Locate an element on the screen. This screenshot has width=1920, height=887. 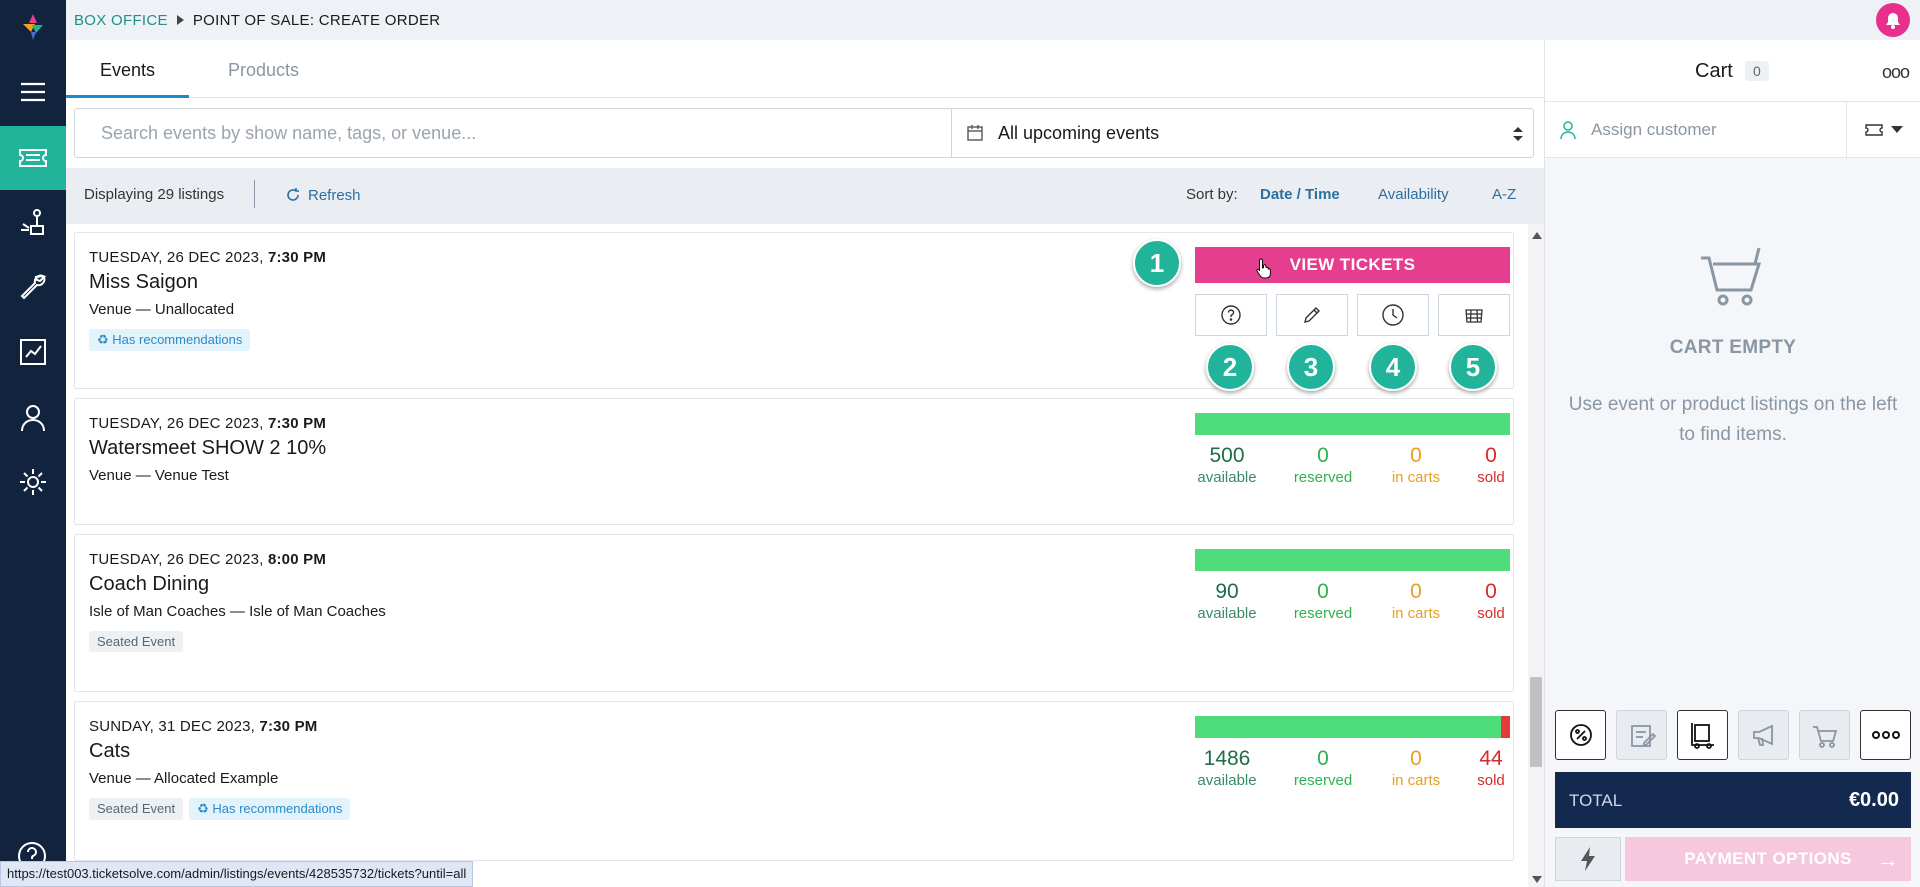
empty-cart-icon is located at coordinates (1731, 276).